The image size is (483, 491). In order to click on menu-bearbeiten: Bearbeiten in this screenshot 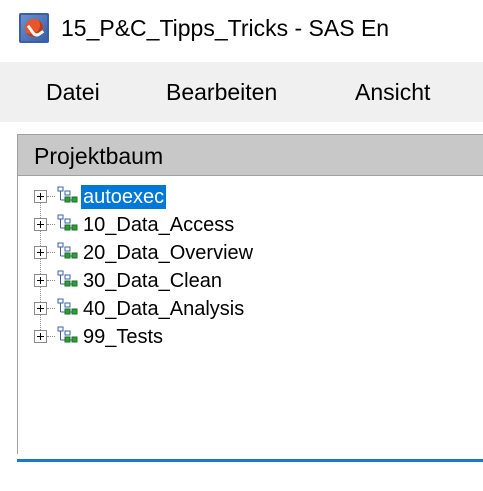, I will do `click(221, 92)`.